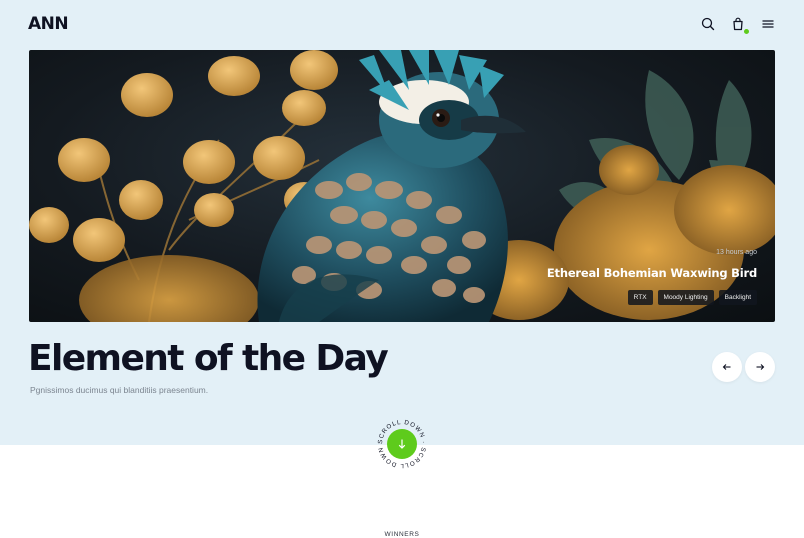  What do you see at coordinates (640, 297) in the screenshot?
I see `tag-rtx: RTX` at bounding box center [640, 297].